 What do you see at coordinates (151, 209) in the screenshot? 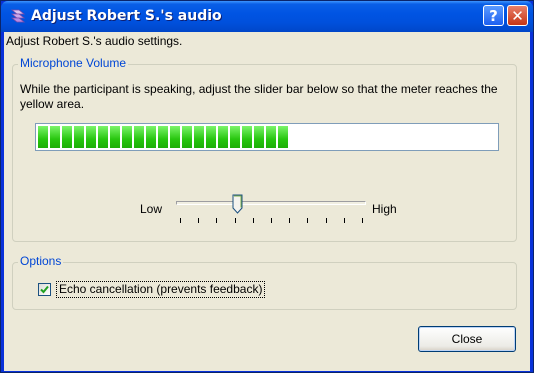
I see `slider-low-label: Low` at bounding box center [151, 209].